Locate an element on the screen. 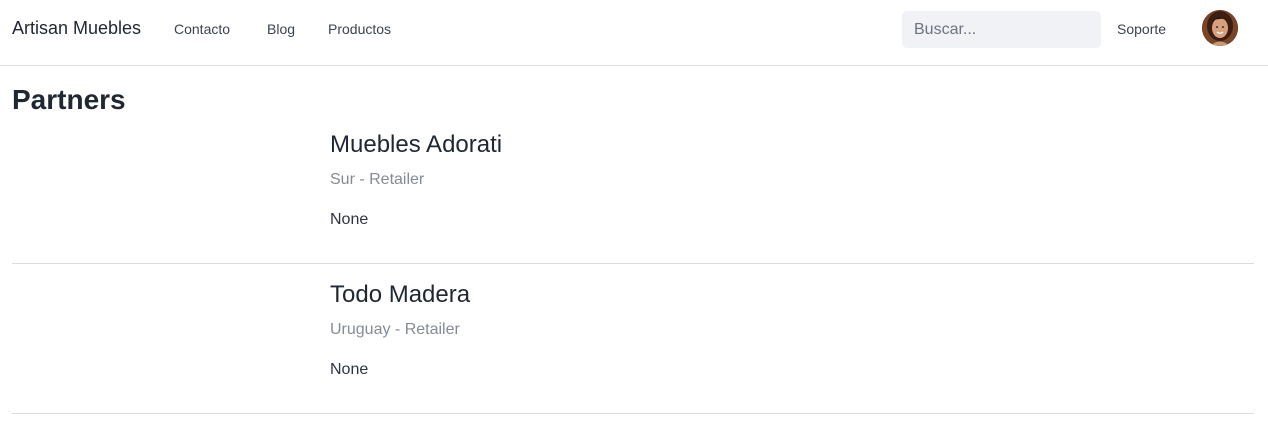  nav-link-blog: Blog is located at coordinates (281, 29).